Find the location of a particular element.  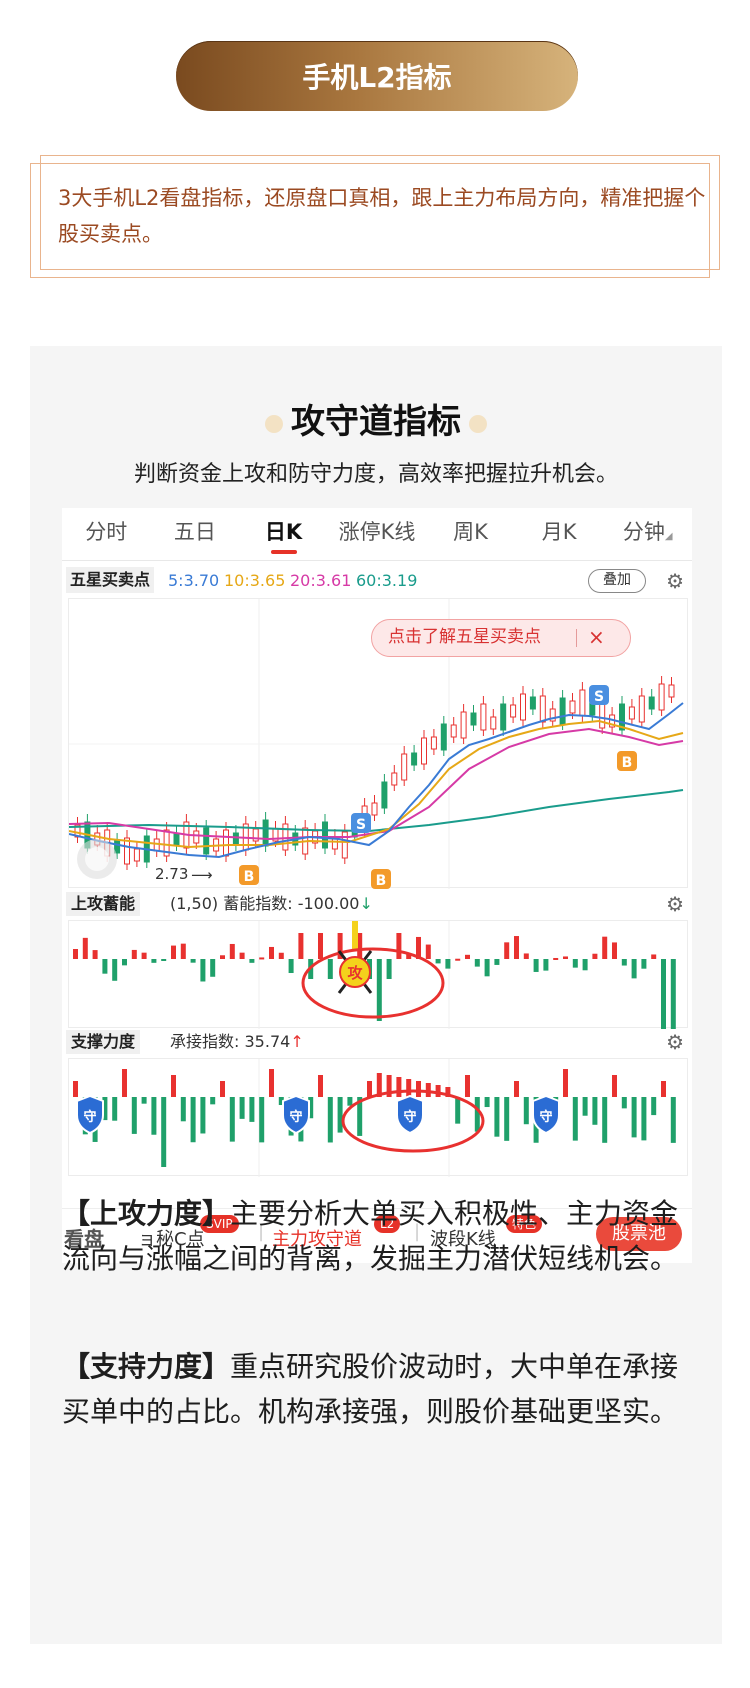

min-price-marker: 2.73 ⟶ is located at coordinates (184, 874).